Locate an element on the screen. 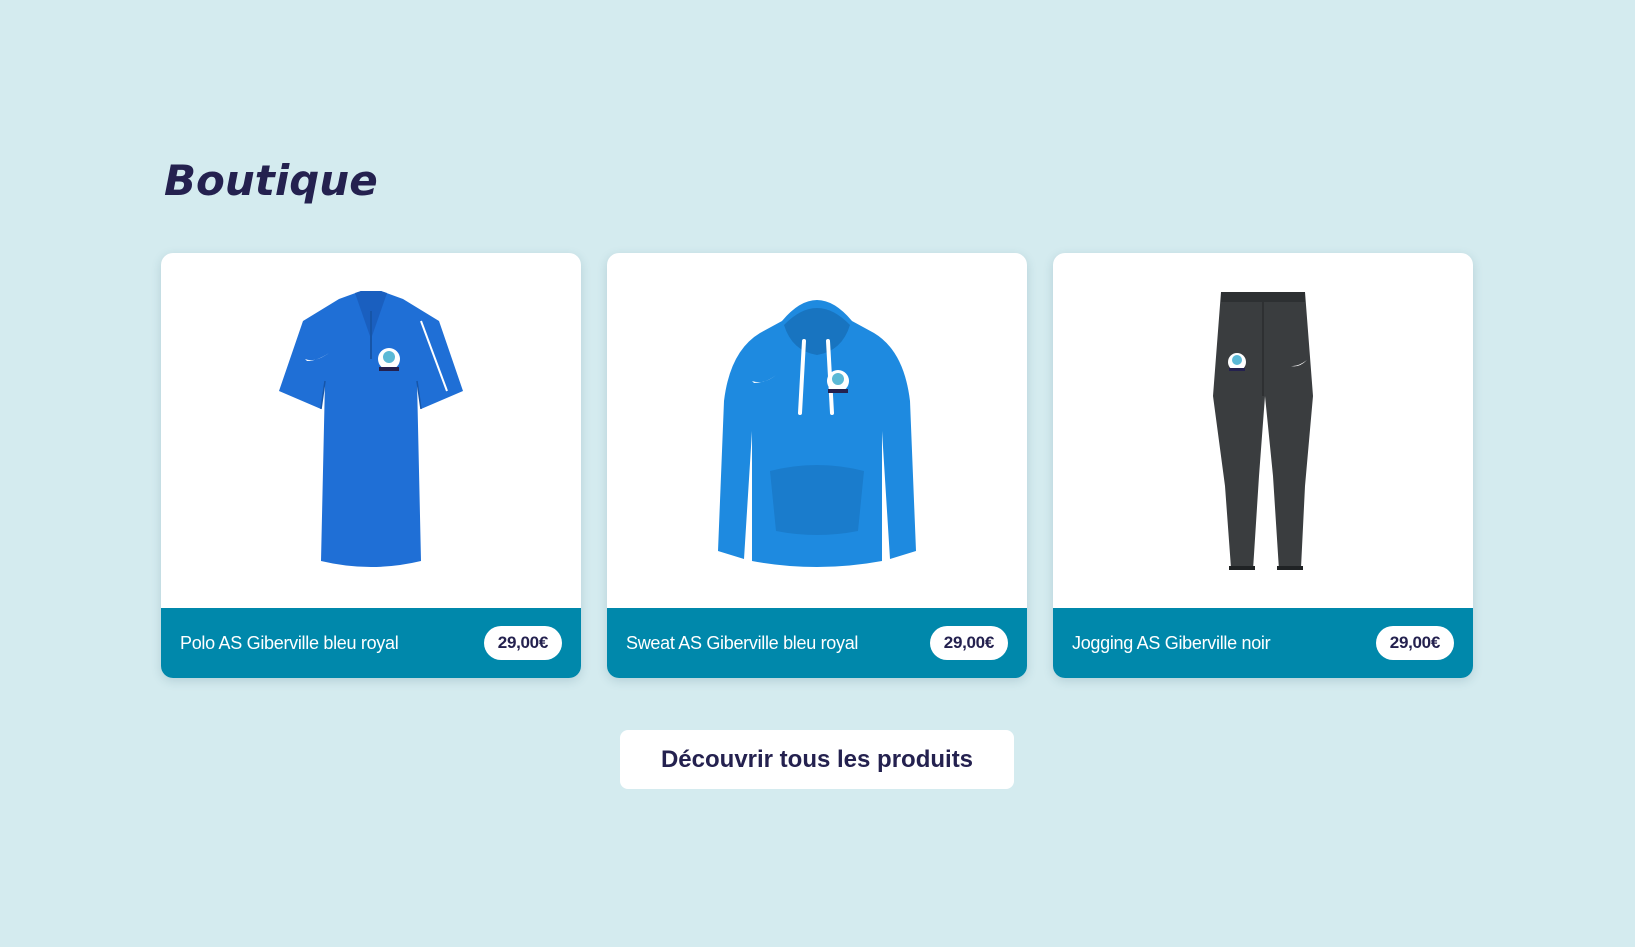  product-name: Polo AS Giberville bleu royal is located at coordinates (289, 643).